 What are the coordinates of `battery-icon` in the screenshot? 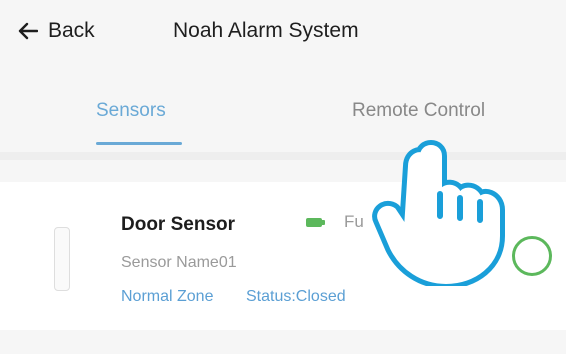 It's located at (314, 222).